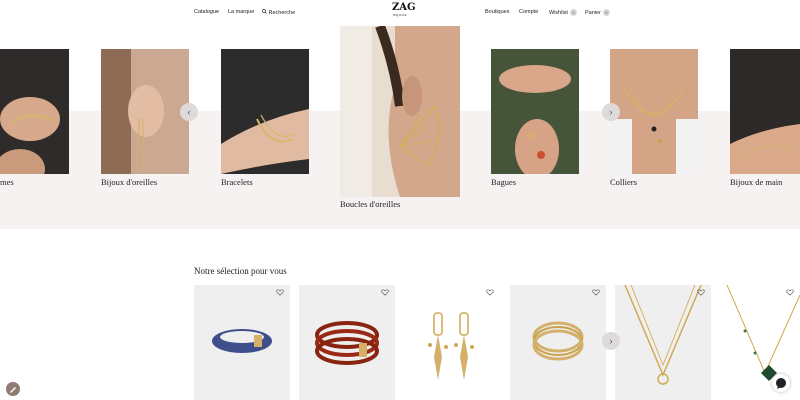 The height and width of the screenshot is (400, 800). Describe the element at coordinates (264, 11) in the screenshot. I see `search-icon` at that location.